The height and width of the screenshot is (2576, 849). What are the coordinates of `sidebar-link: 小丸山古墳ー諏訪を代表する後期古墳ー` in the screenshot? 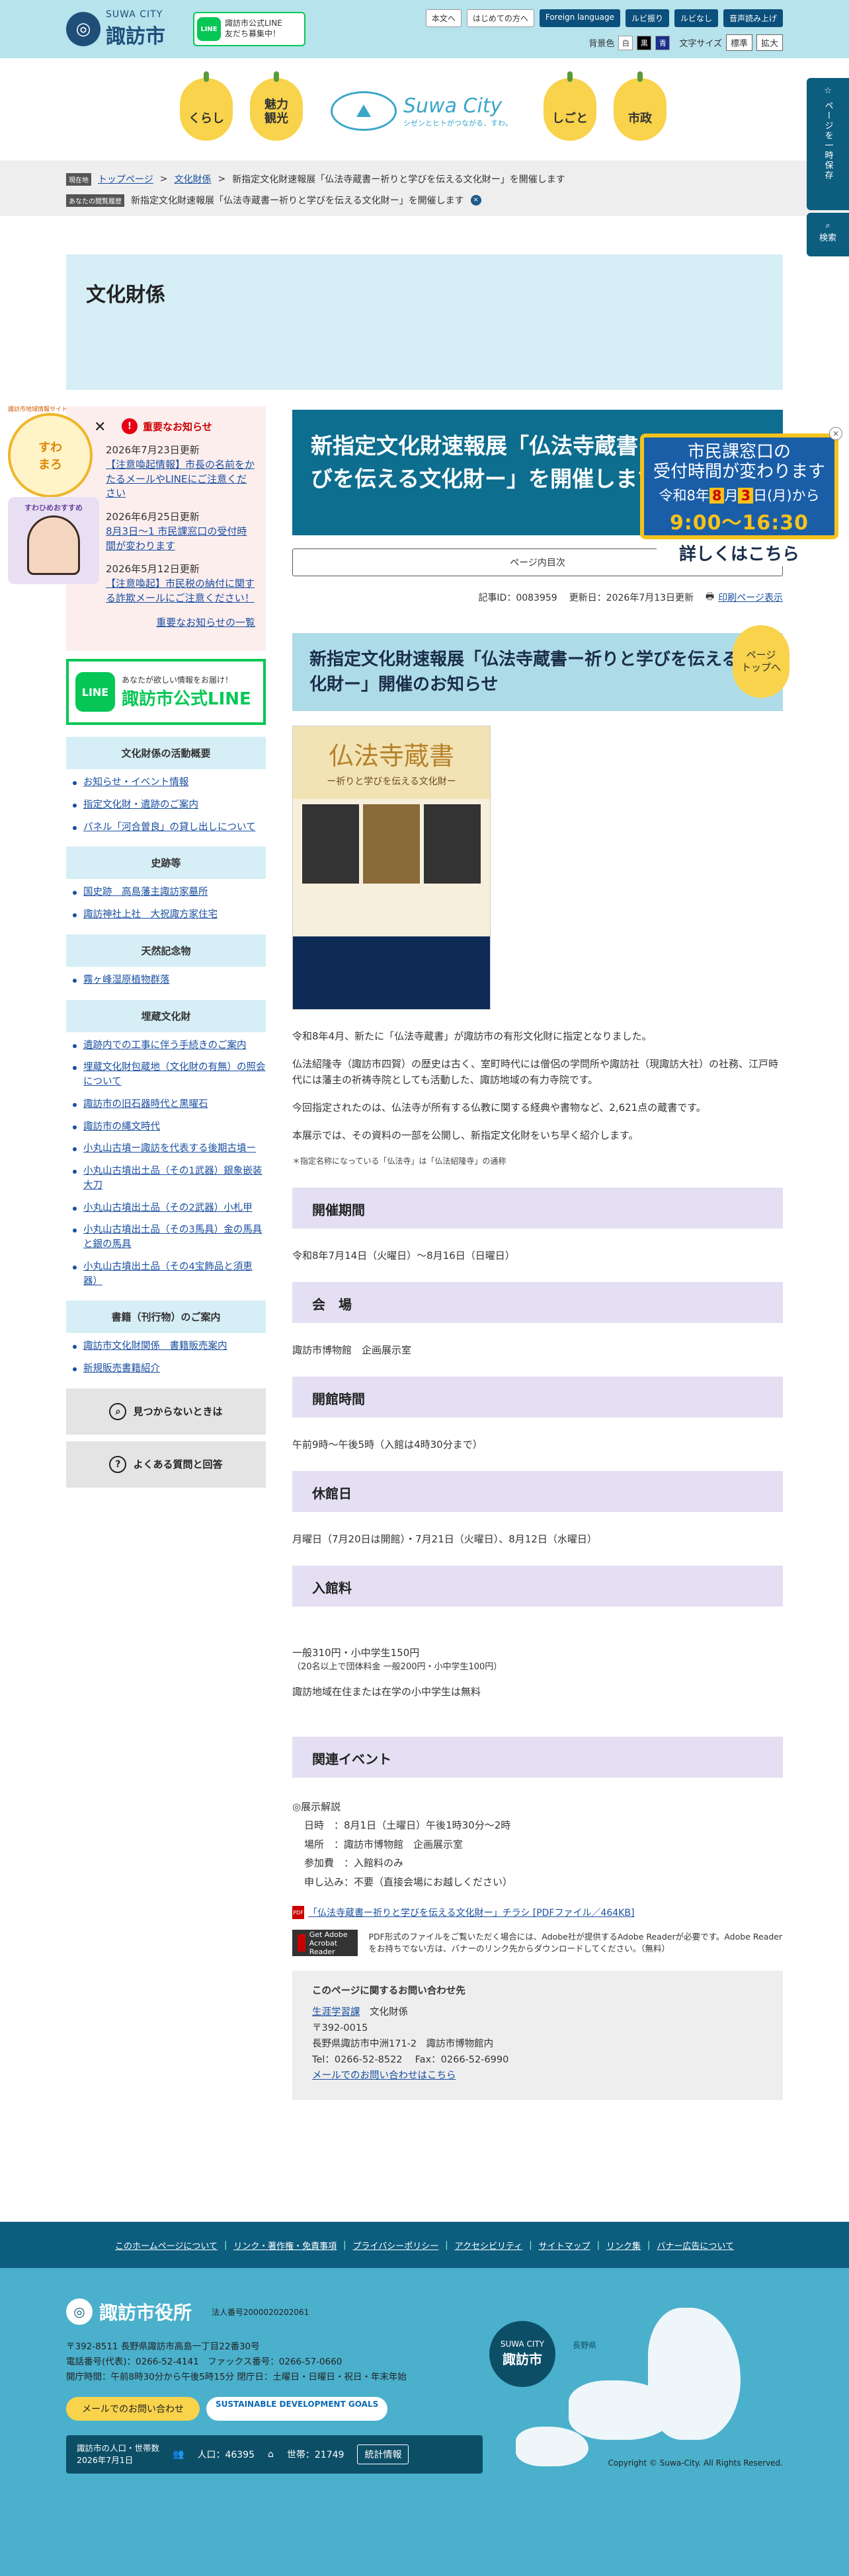 It's located at (170, 1148).